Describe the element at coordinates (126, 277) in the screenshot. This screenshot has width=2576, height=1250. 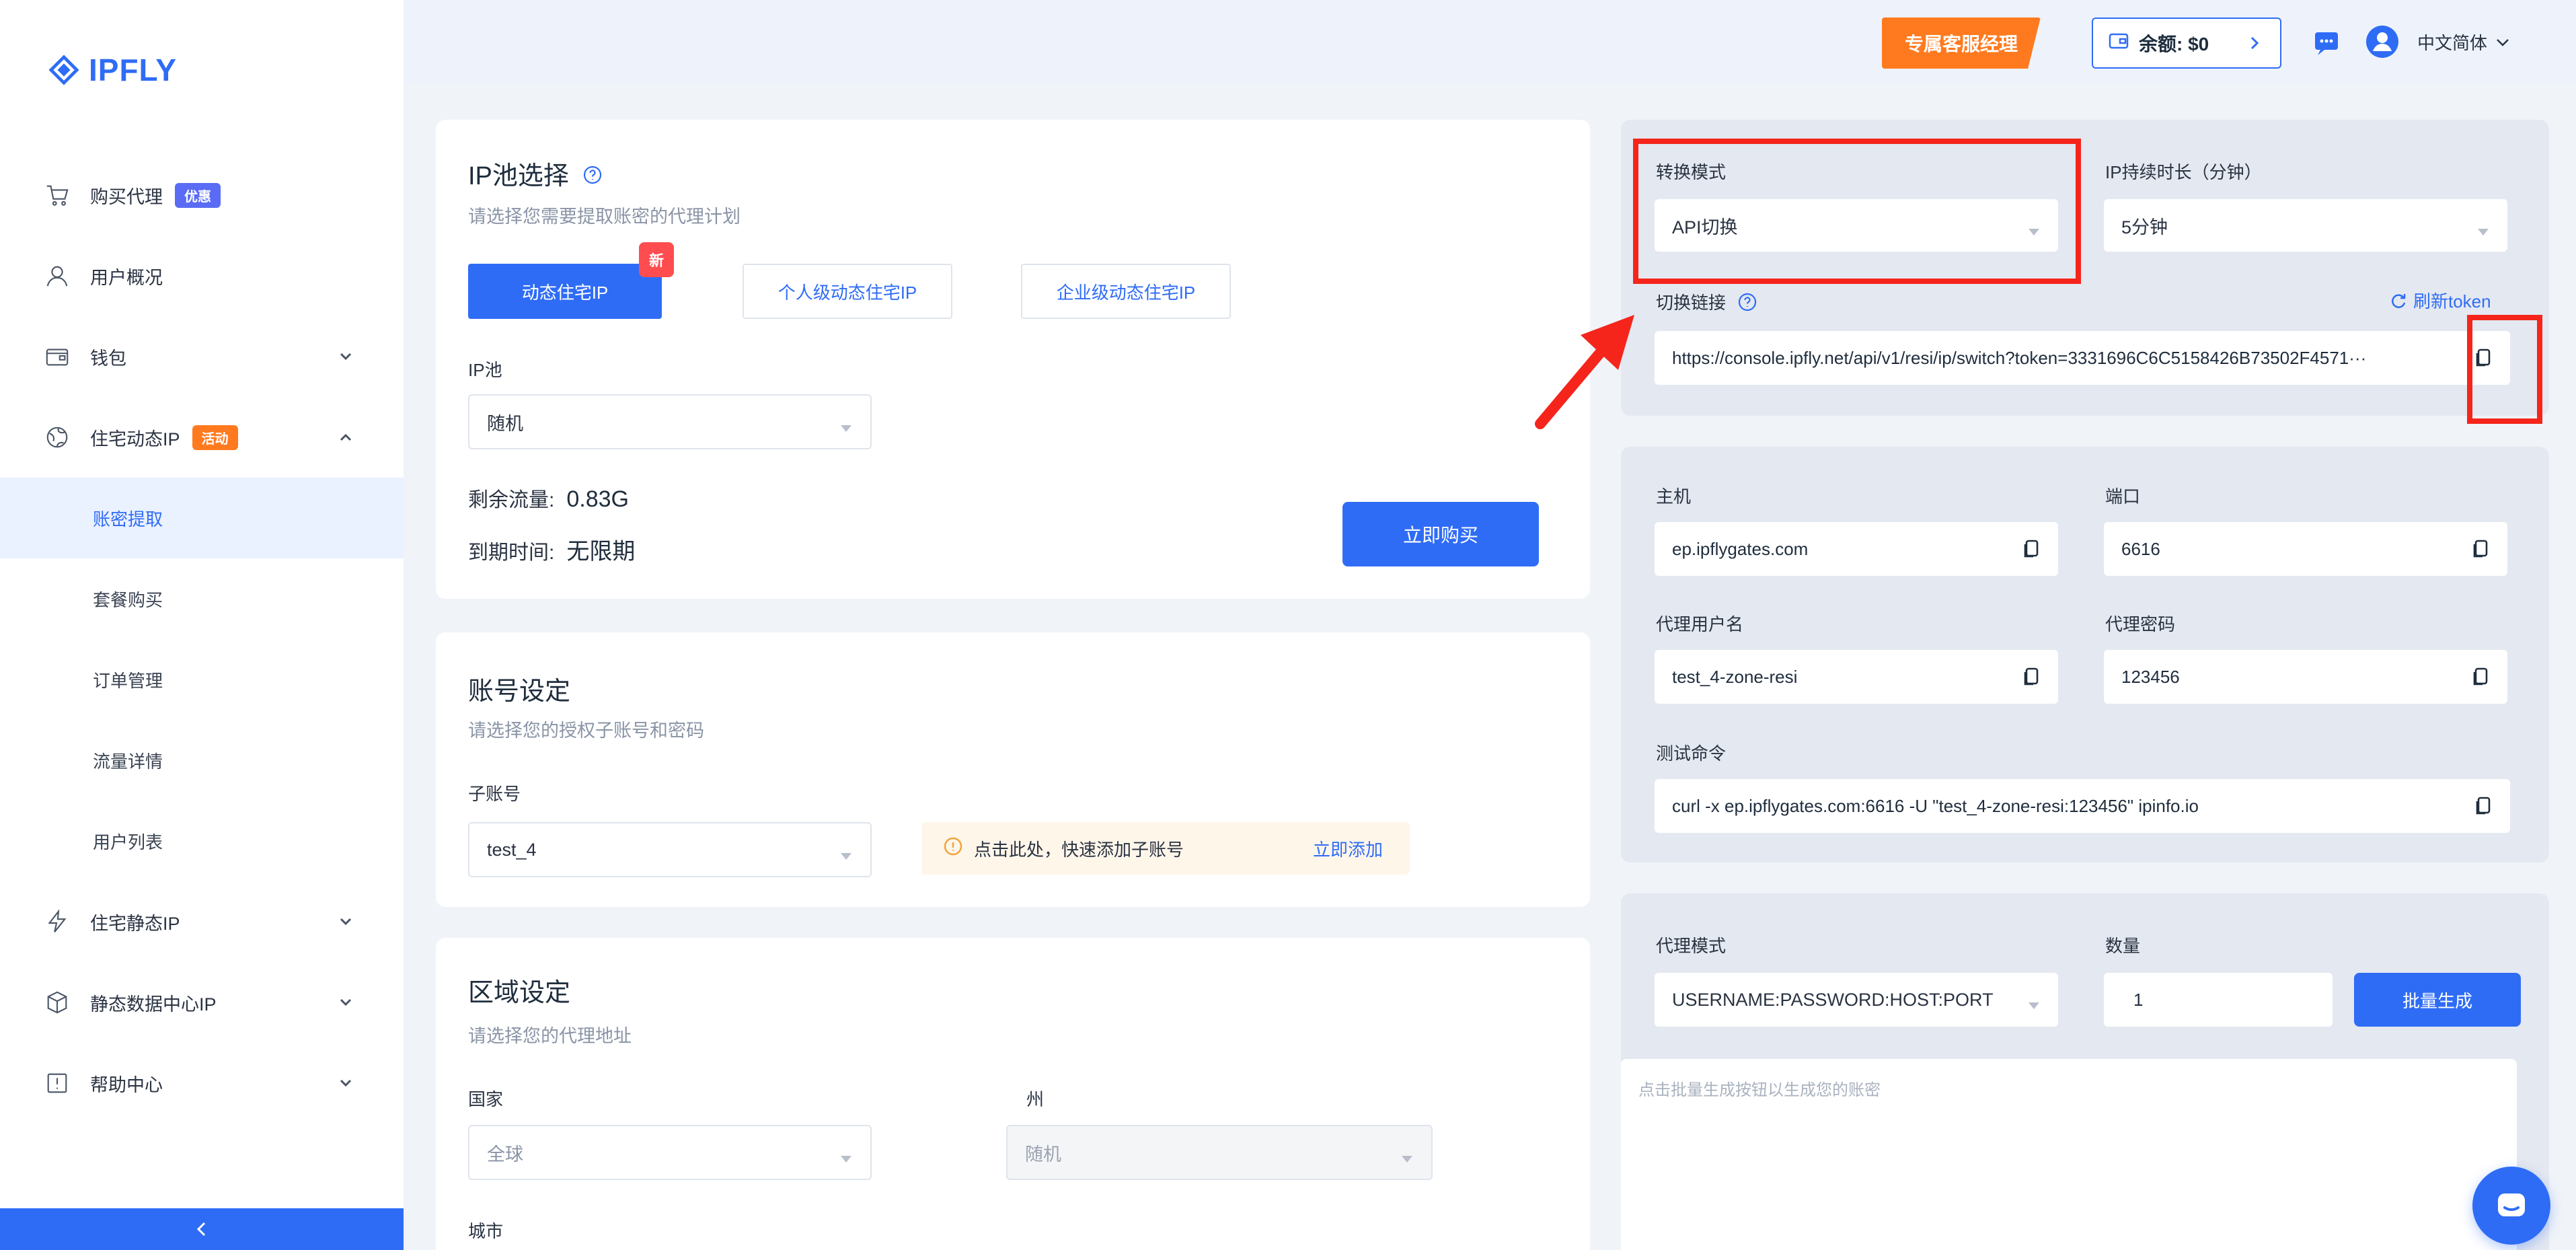
I see `sidebar-item-label: 用户概况` at that location.